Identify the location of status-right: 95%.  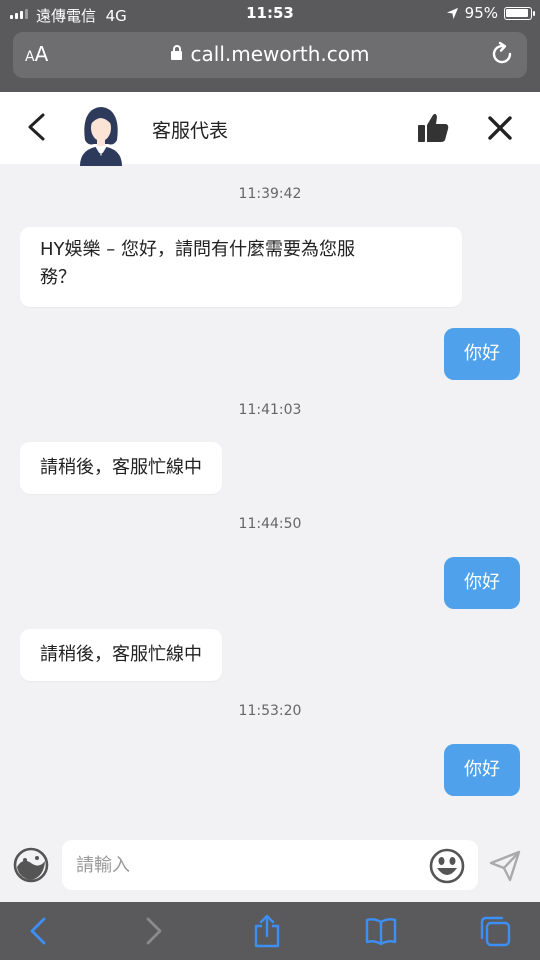
(490, 13).